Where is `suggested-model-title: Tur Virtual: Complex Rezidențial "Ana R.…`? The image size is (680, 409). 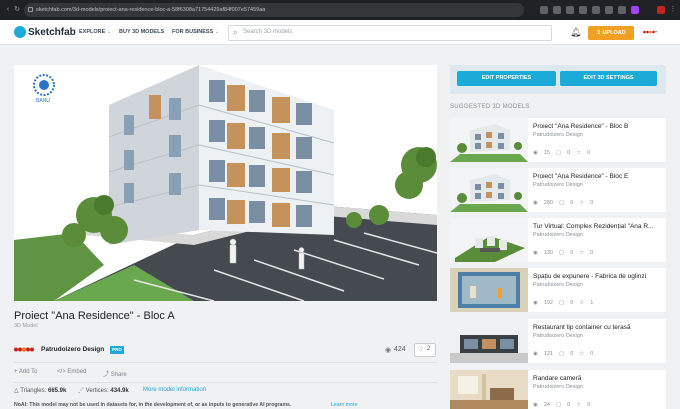 suggested-model-title: Tur Virtual: Complex Rezidențial "Ana R.… is located at coordinates (598, 226).